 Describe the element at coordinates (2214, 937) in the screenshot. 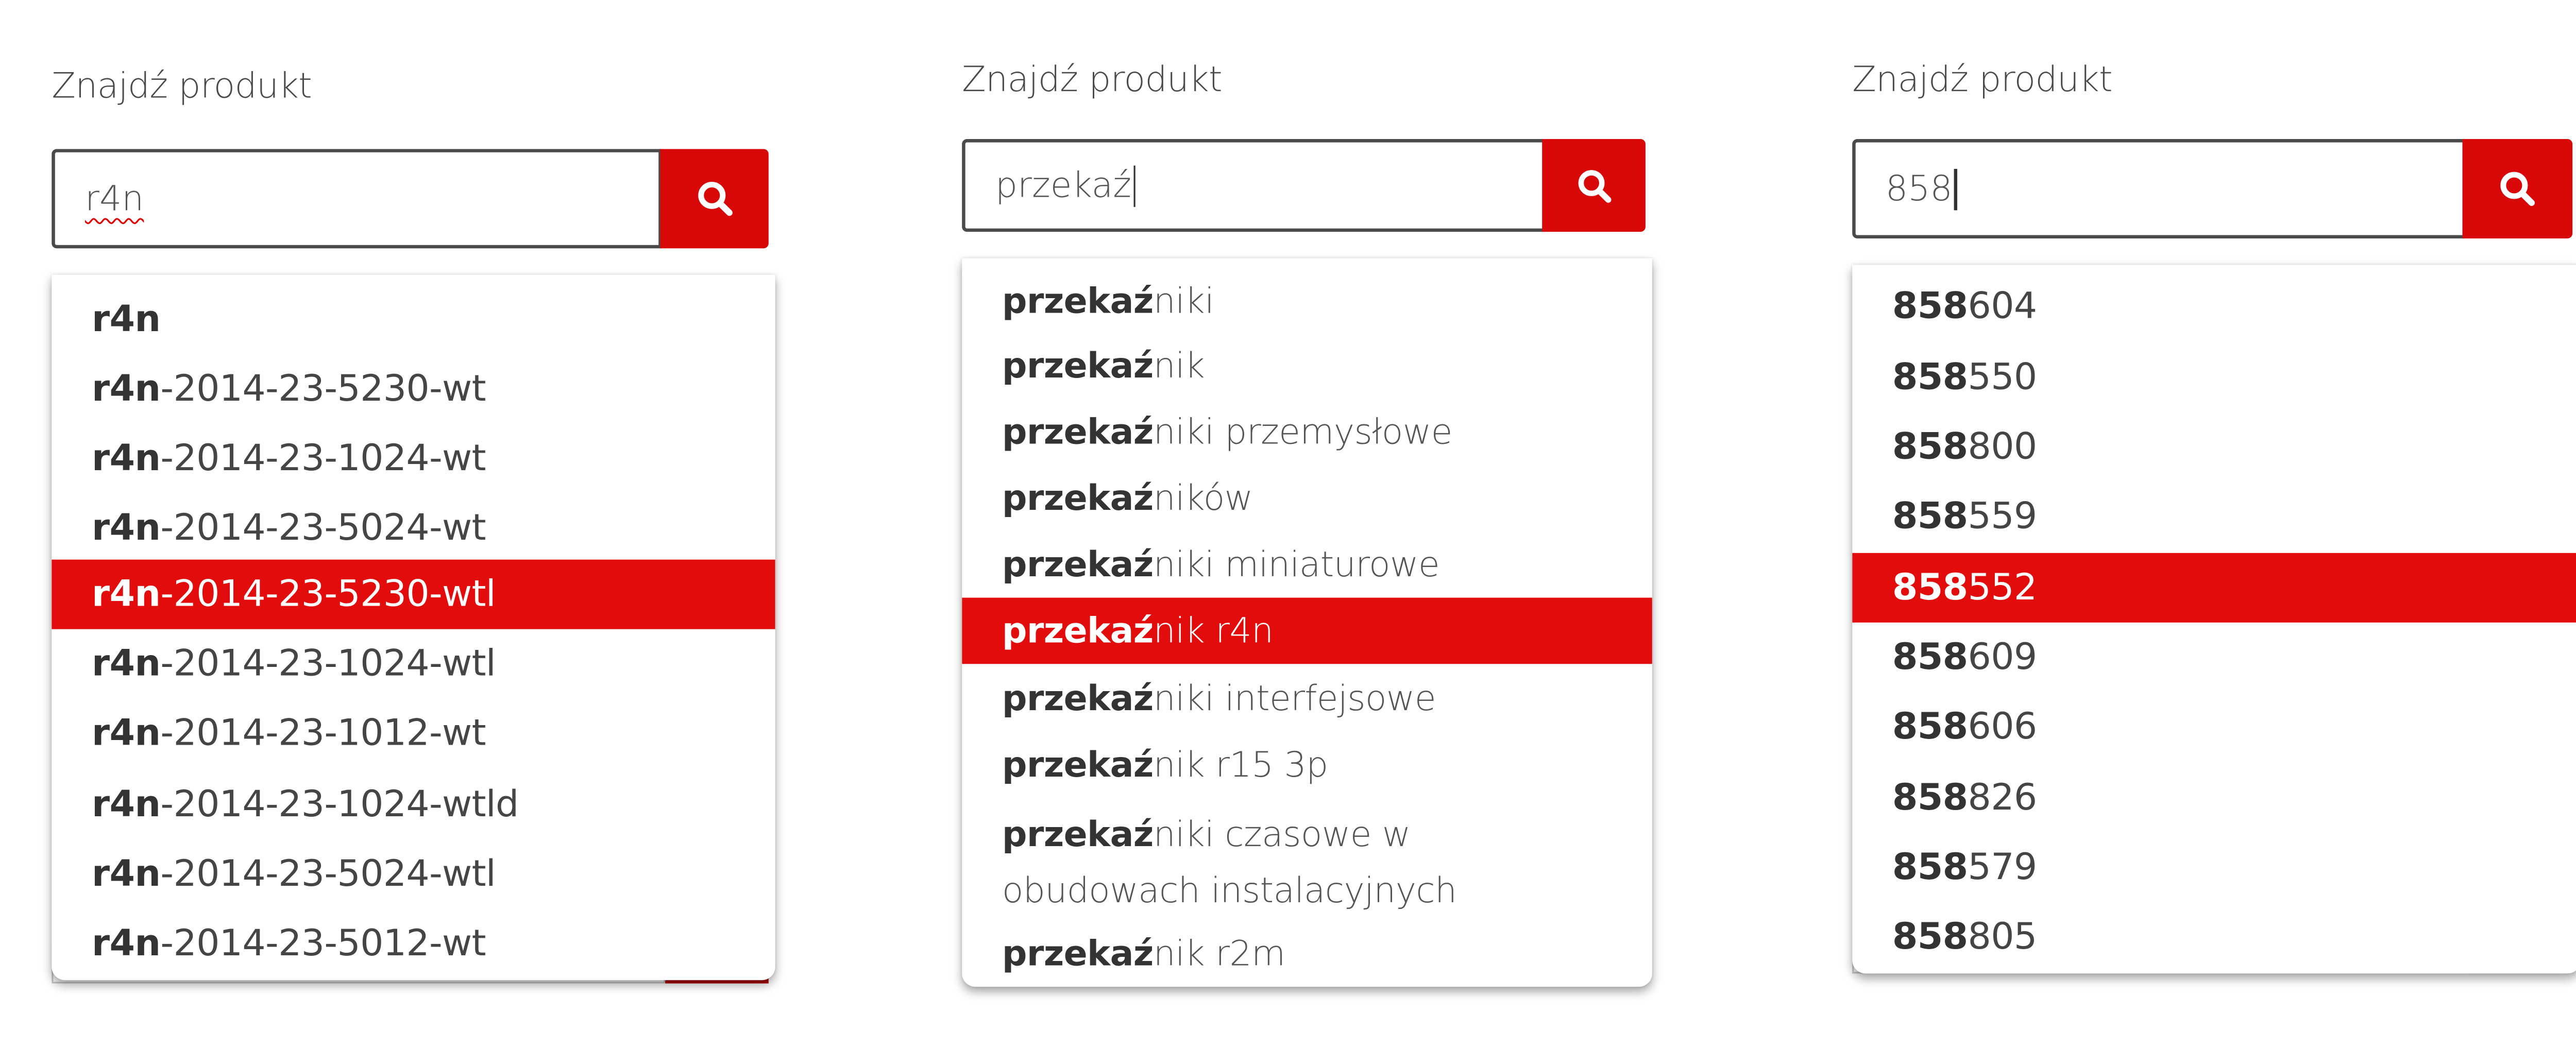

I see `suggestion-item: 858 805` at that location.